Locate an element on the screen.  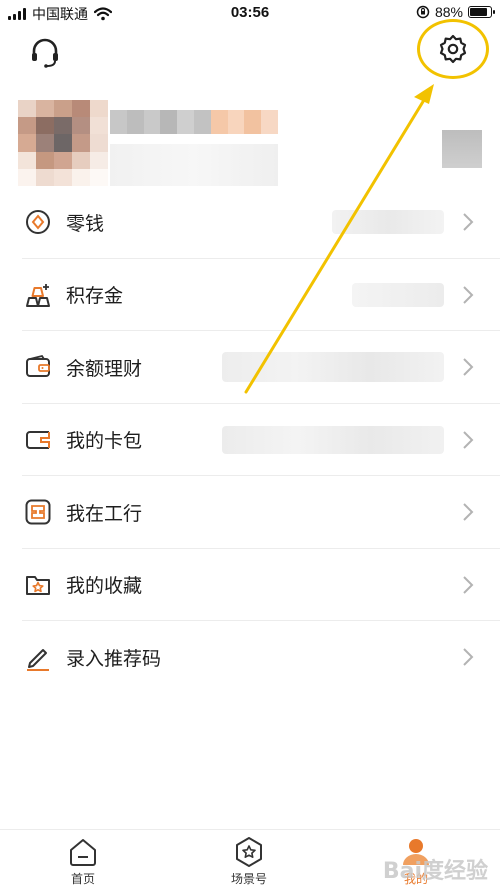
status-bar: 中国联通 03:56 88% is located at coordinates (250, 13).